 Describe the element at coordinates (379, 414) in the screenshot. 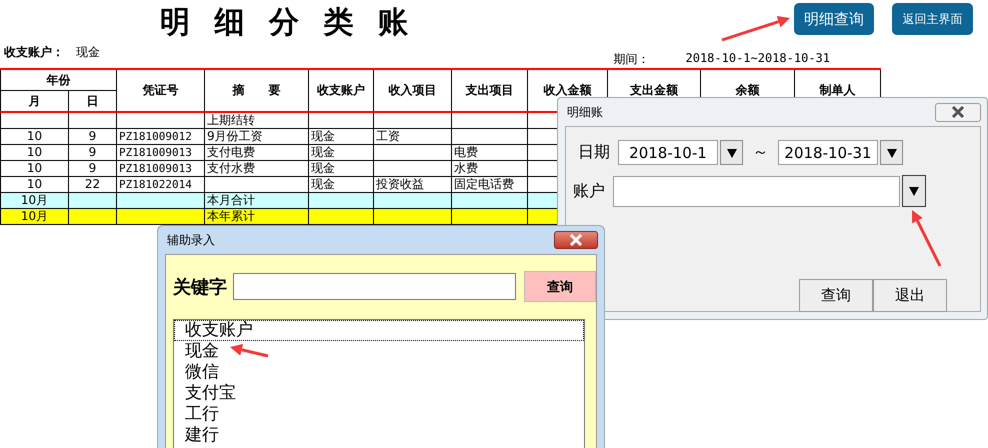

I see `list-item: 工行` at that location.